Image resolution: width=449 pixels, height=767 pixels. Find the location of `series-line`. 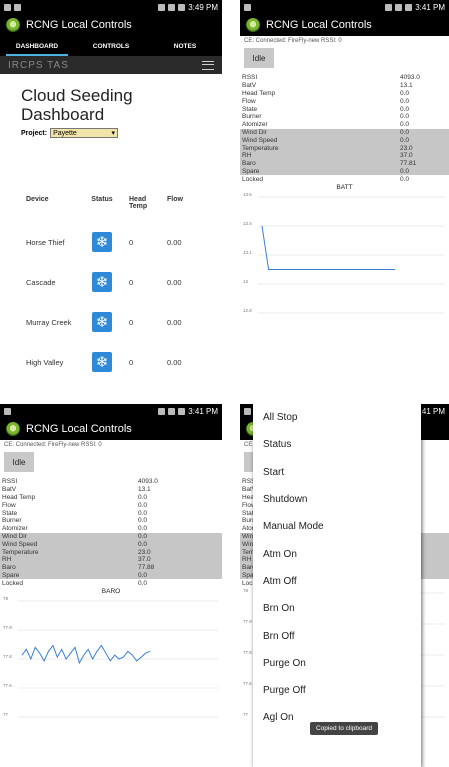

series-line is located at coordinates (328, 248).